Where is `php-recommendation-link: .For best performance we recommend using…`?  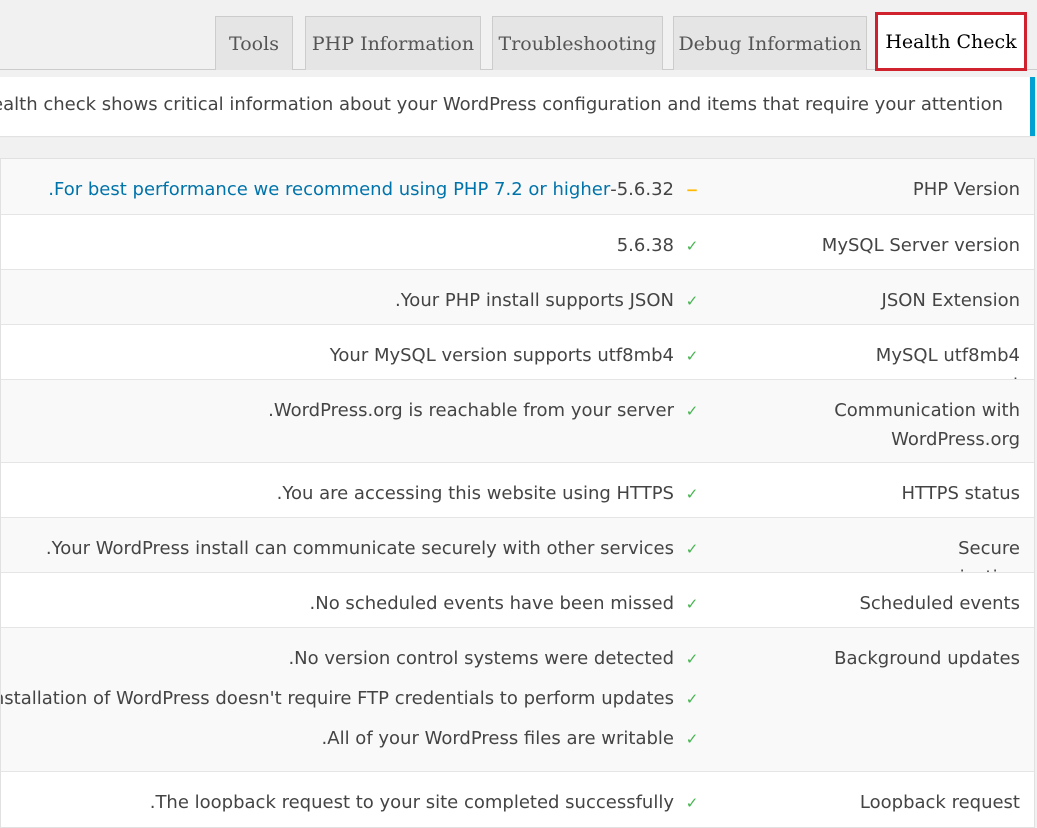 php-recommendation-link: .For best performance we recommend using… is located at coordinates (329, 189).